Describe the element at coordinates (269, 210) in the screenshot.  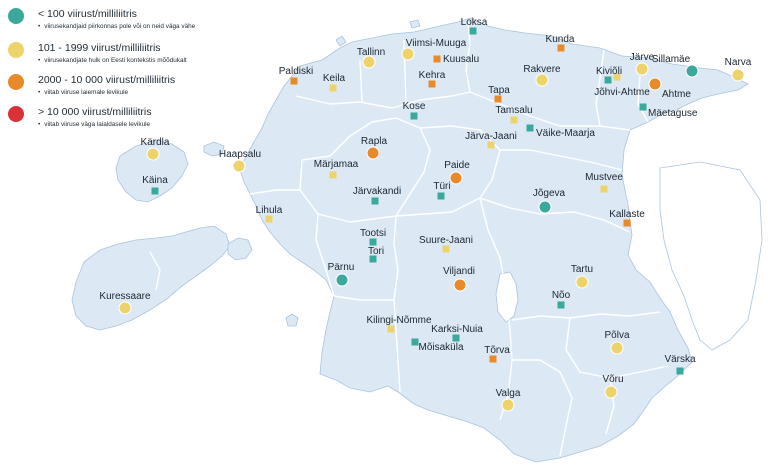
I see `city-label-lihula: Lihula` at that location.